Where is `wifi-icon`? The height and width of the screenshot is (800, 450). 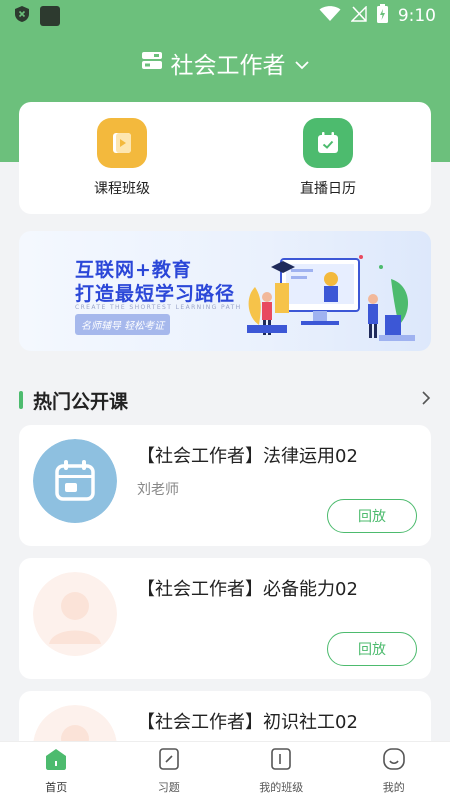 wifi-icon is located at coordinates (330, 16).